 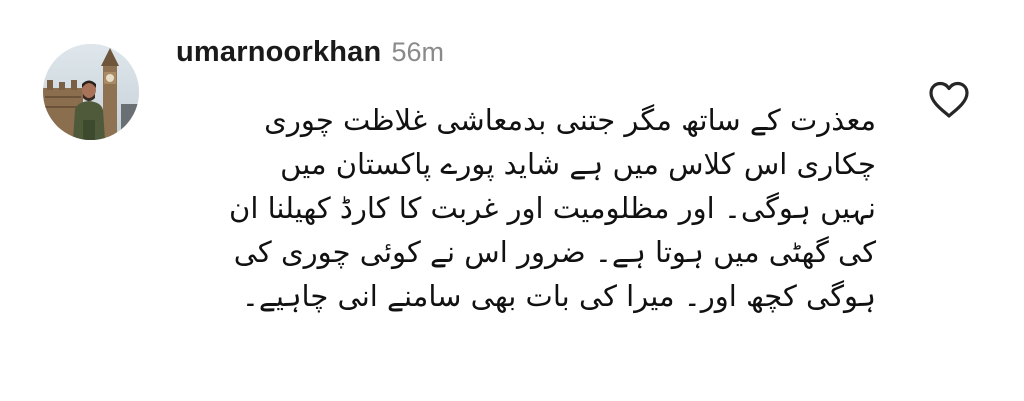 I want to click on comment-header: umarnoorkhan 56m, so click(x=310, y=56).